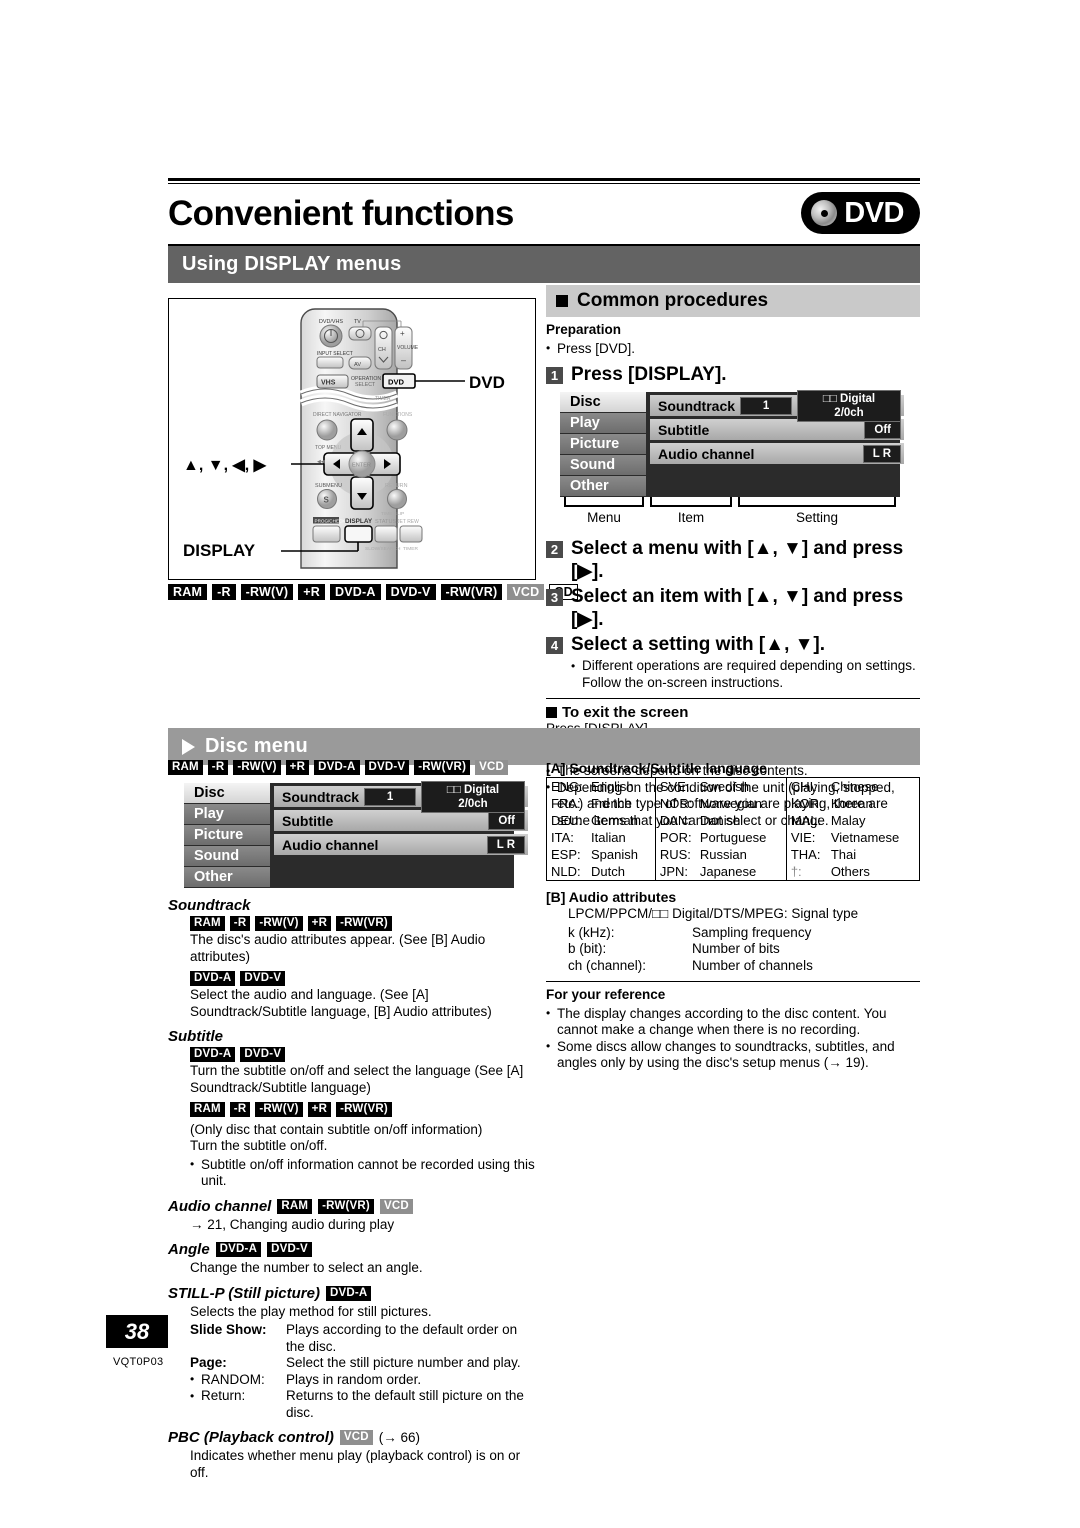  I want to click on step-text-2: Select a menu with [▲, ▼] and press [▶]., so click(737, 560).